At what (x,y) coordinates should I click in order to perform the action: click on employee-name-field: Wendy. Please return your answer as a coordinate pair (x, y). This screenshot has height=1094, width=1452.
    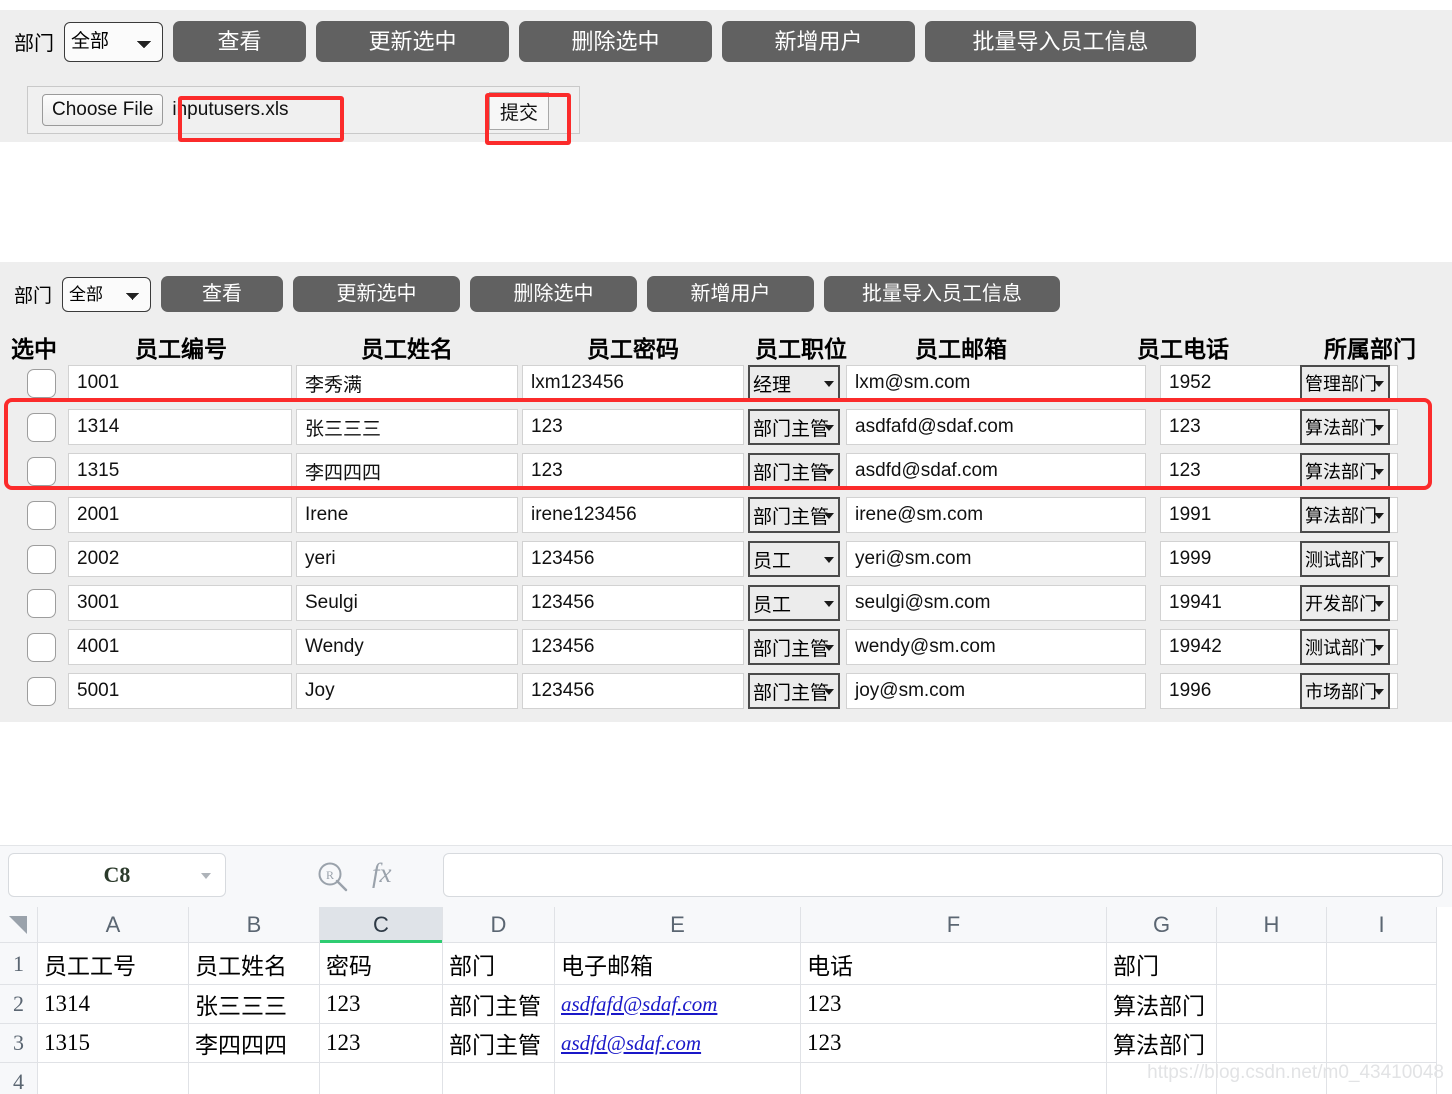
    Looking at the image, I should click on (407, 647).